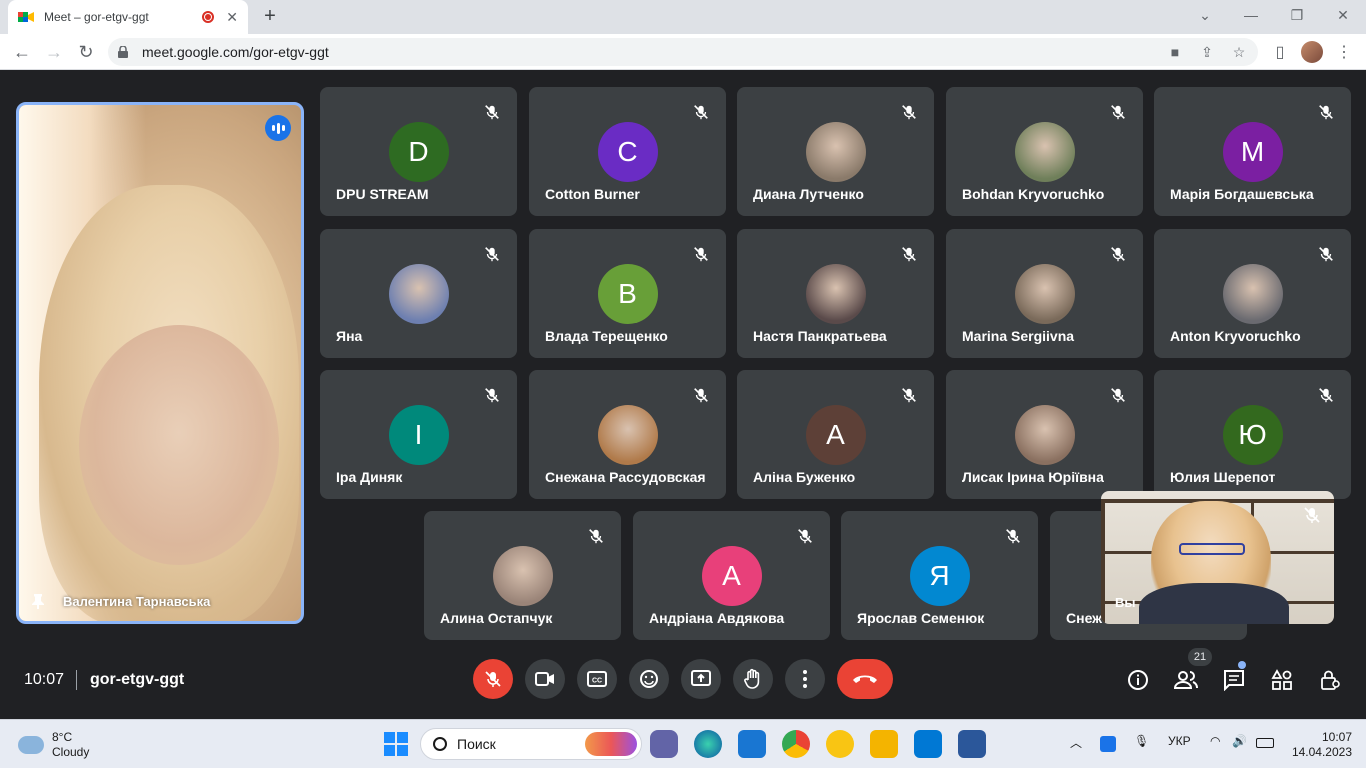 The image size is (1366, 768). Describe the element at coordinates (1076, 742) in the screenshot. I see `tray-overflow-chevron-icon: ︿` at that location.